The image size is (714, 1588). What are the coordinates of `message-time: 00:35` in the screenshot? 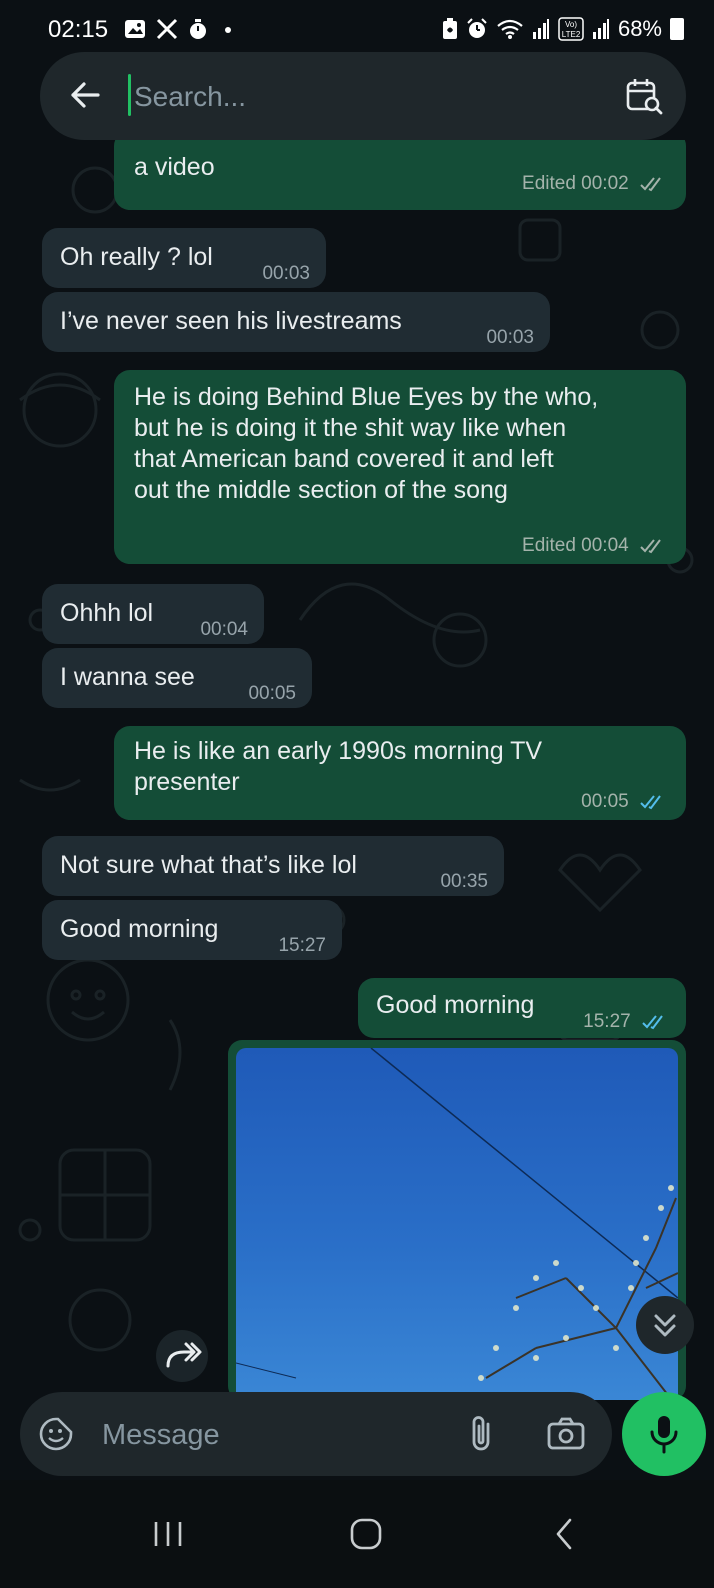 It's located at (464, 881).